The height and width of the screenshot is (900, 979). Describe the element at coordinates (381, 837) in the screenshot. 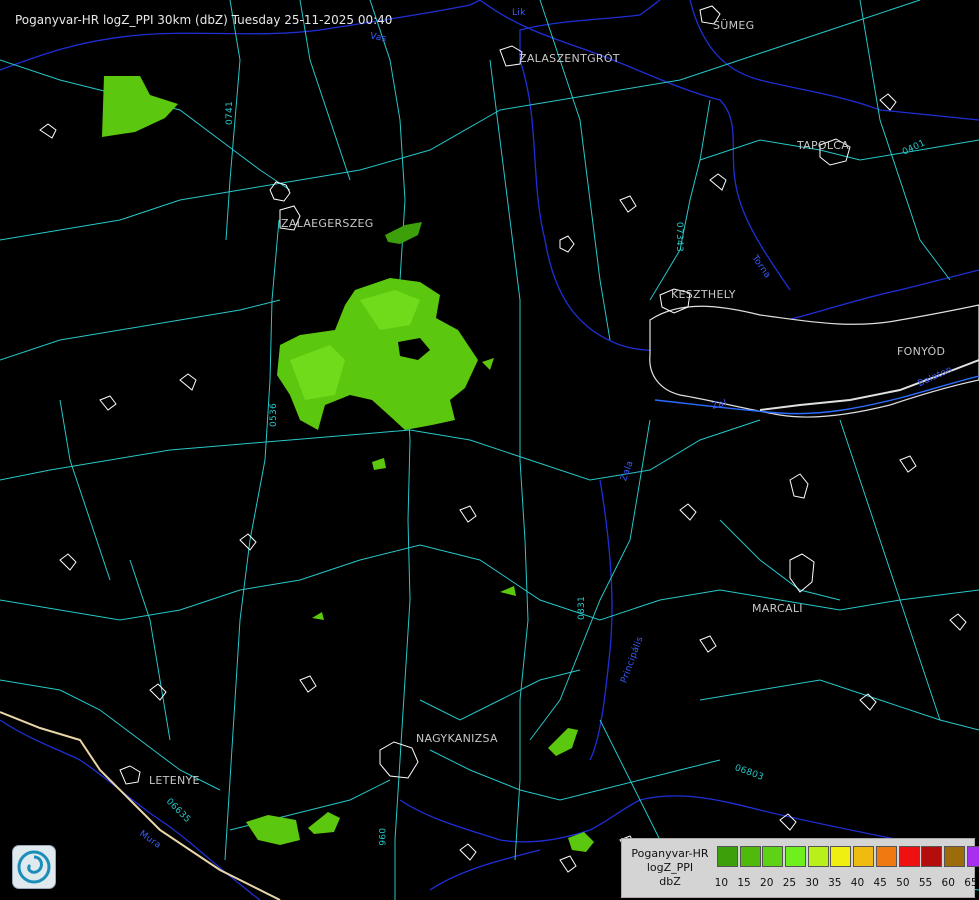

I see `road-label-096: 096` at that location.